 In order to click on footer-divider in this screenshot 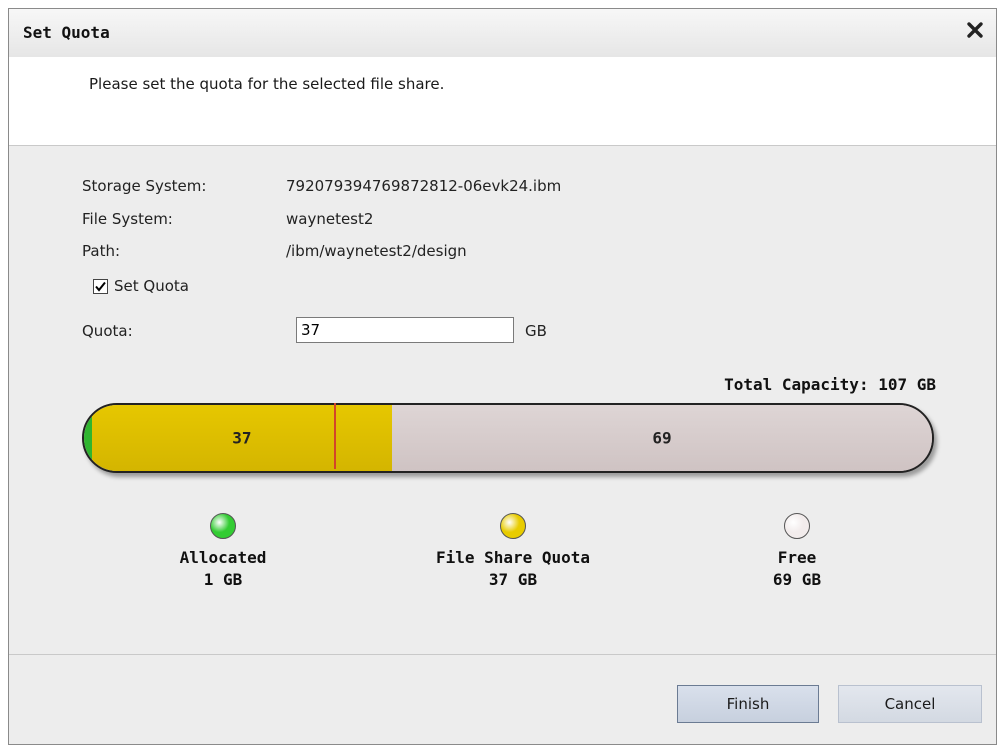, I will do `click(502, 654)`.